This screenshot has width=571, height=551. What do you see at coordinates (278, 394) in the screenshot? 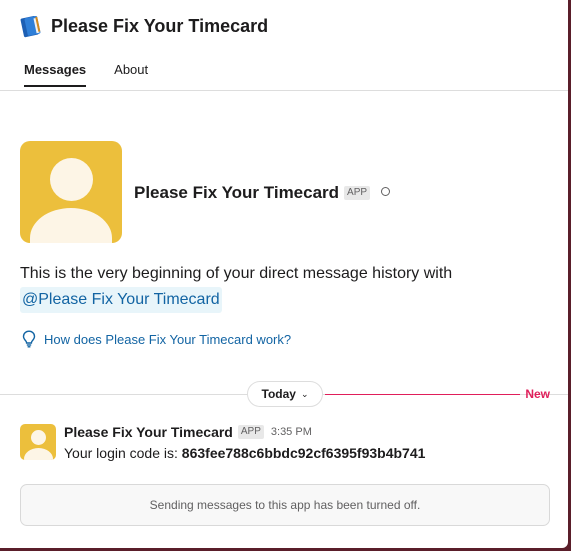
I see `date-label: Today` at bounding box center [278, 394].